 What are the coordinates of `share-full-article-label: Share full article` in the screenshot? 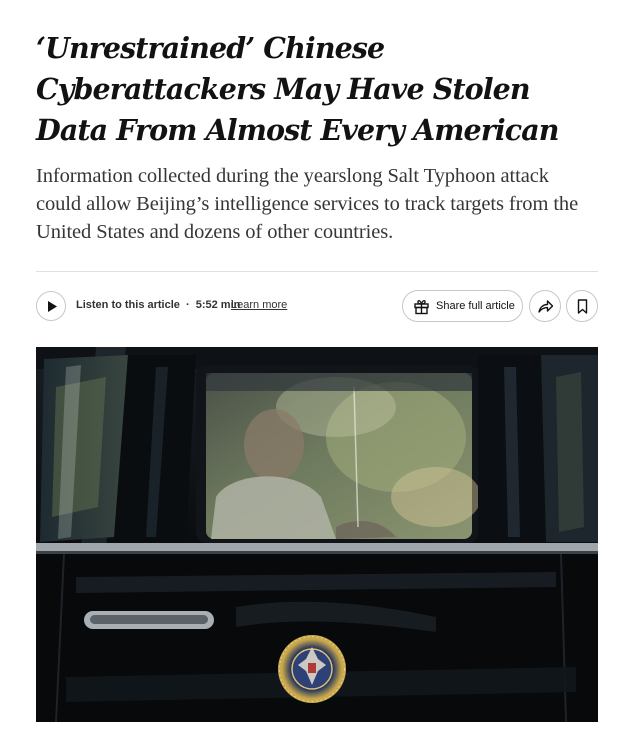 It's located at (475, 306).